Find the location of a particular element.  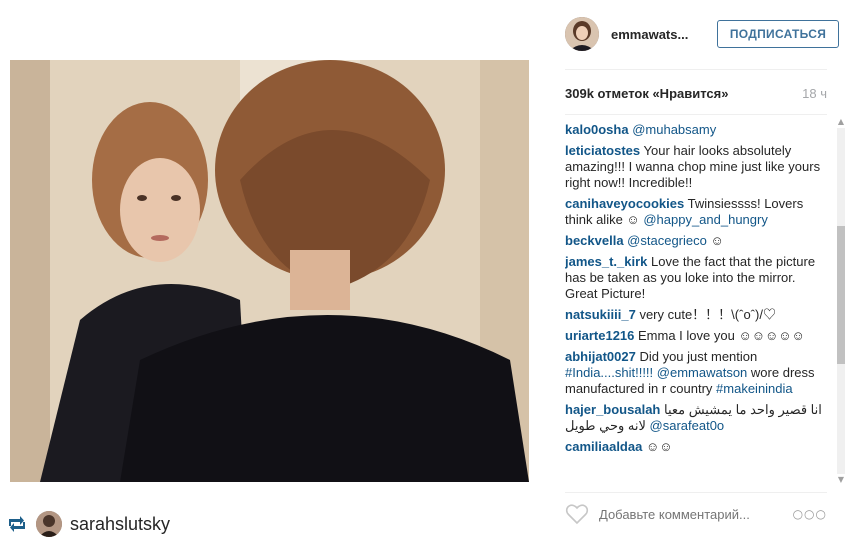

author-avatar is located at coordinates (582, 34).